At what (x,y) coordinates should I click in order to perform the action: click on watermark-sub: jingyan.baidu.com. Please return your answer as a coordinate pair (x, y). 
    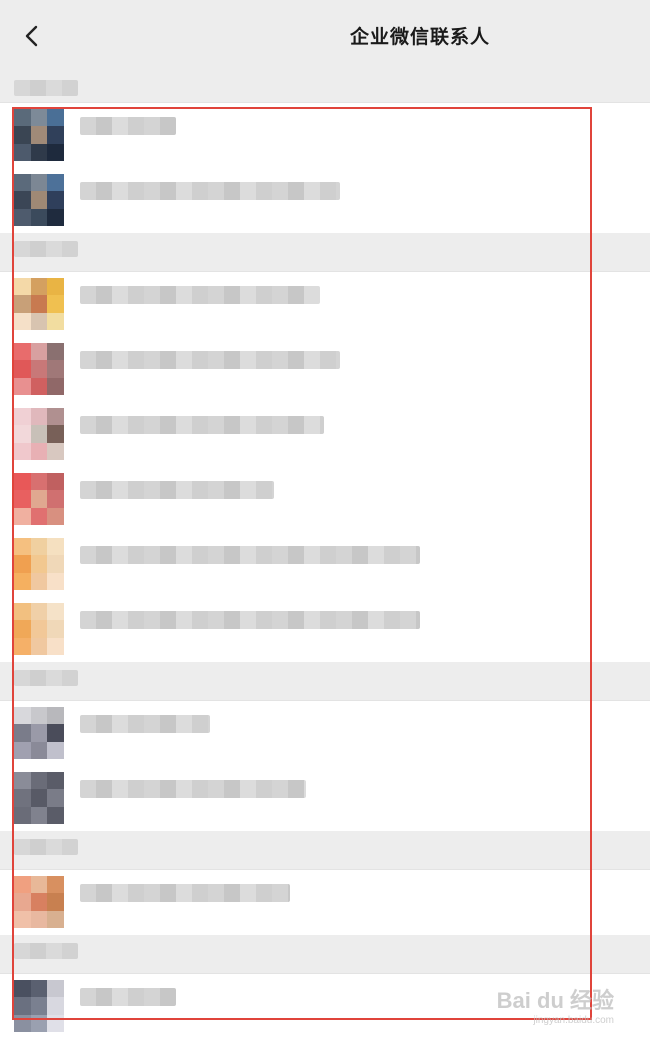
    Looking at the image, I should click on (573, 1020).